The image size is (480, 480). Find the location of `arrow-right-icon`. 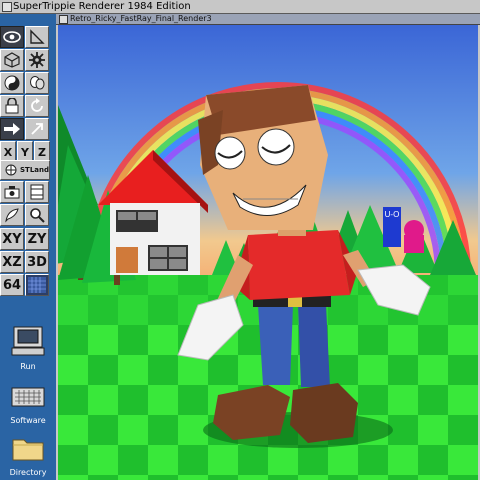

arrow-right-icon is located at coordinates (12, 129).